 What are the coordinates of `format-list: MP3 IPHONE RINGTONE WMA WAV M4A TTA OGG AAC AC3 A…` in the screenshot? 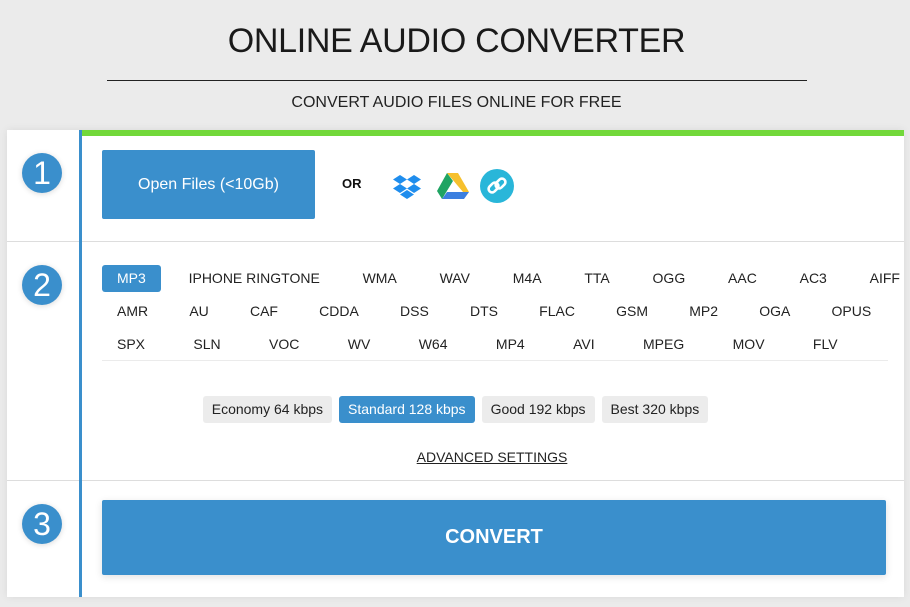 It's located at (501, 311).